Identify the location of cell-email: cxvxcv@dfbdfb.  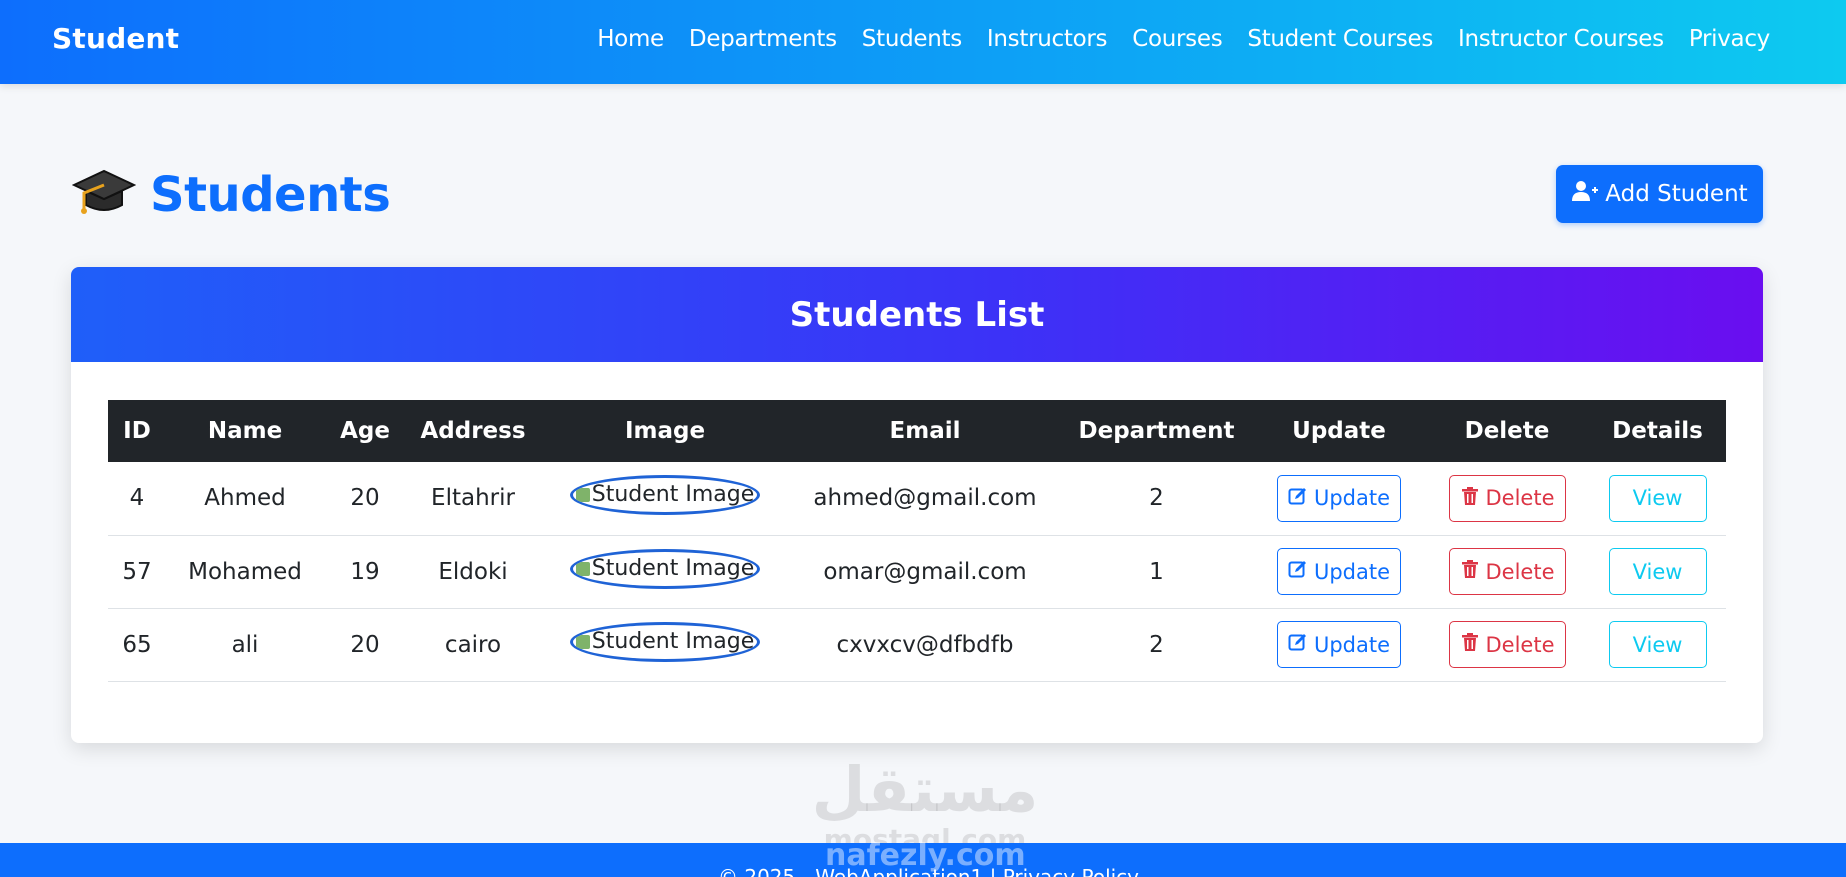
(925, 644).